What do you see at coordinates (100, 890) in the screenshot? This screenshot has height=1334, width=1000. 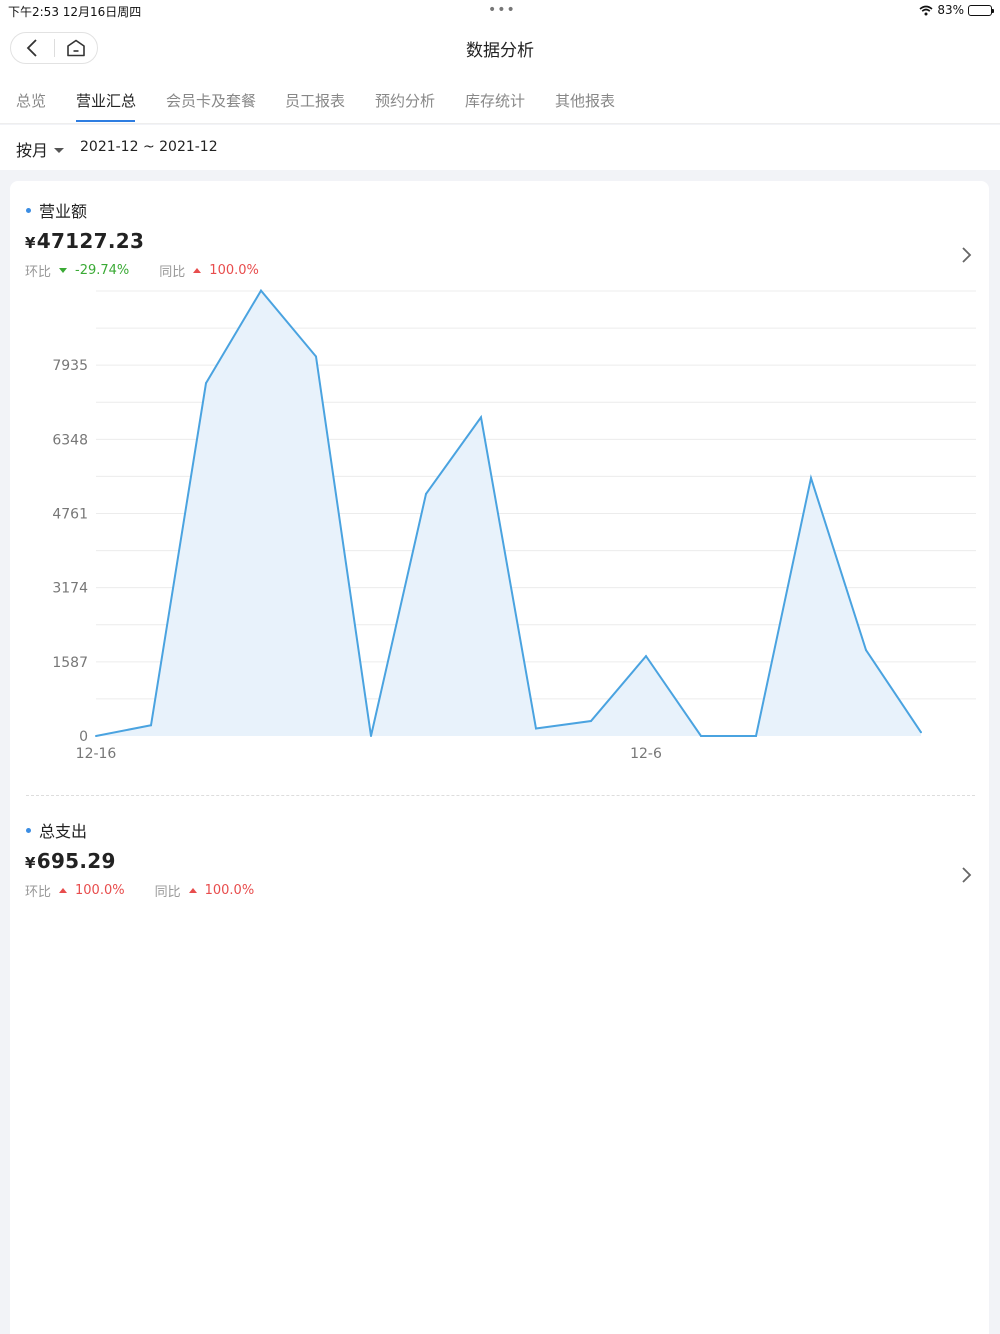 I see `mom-value: 100.0%` at bounding box center [100, 890].